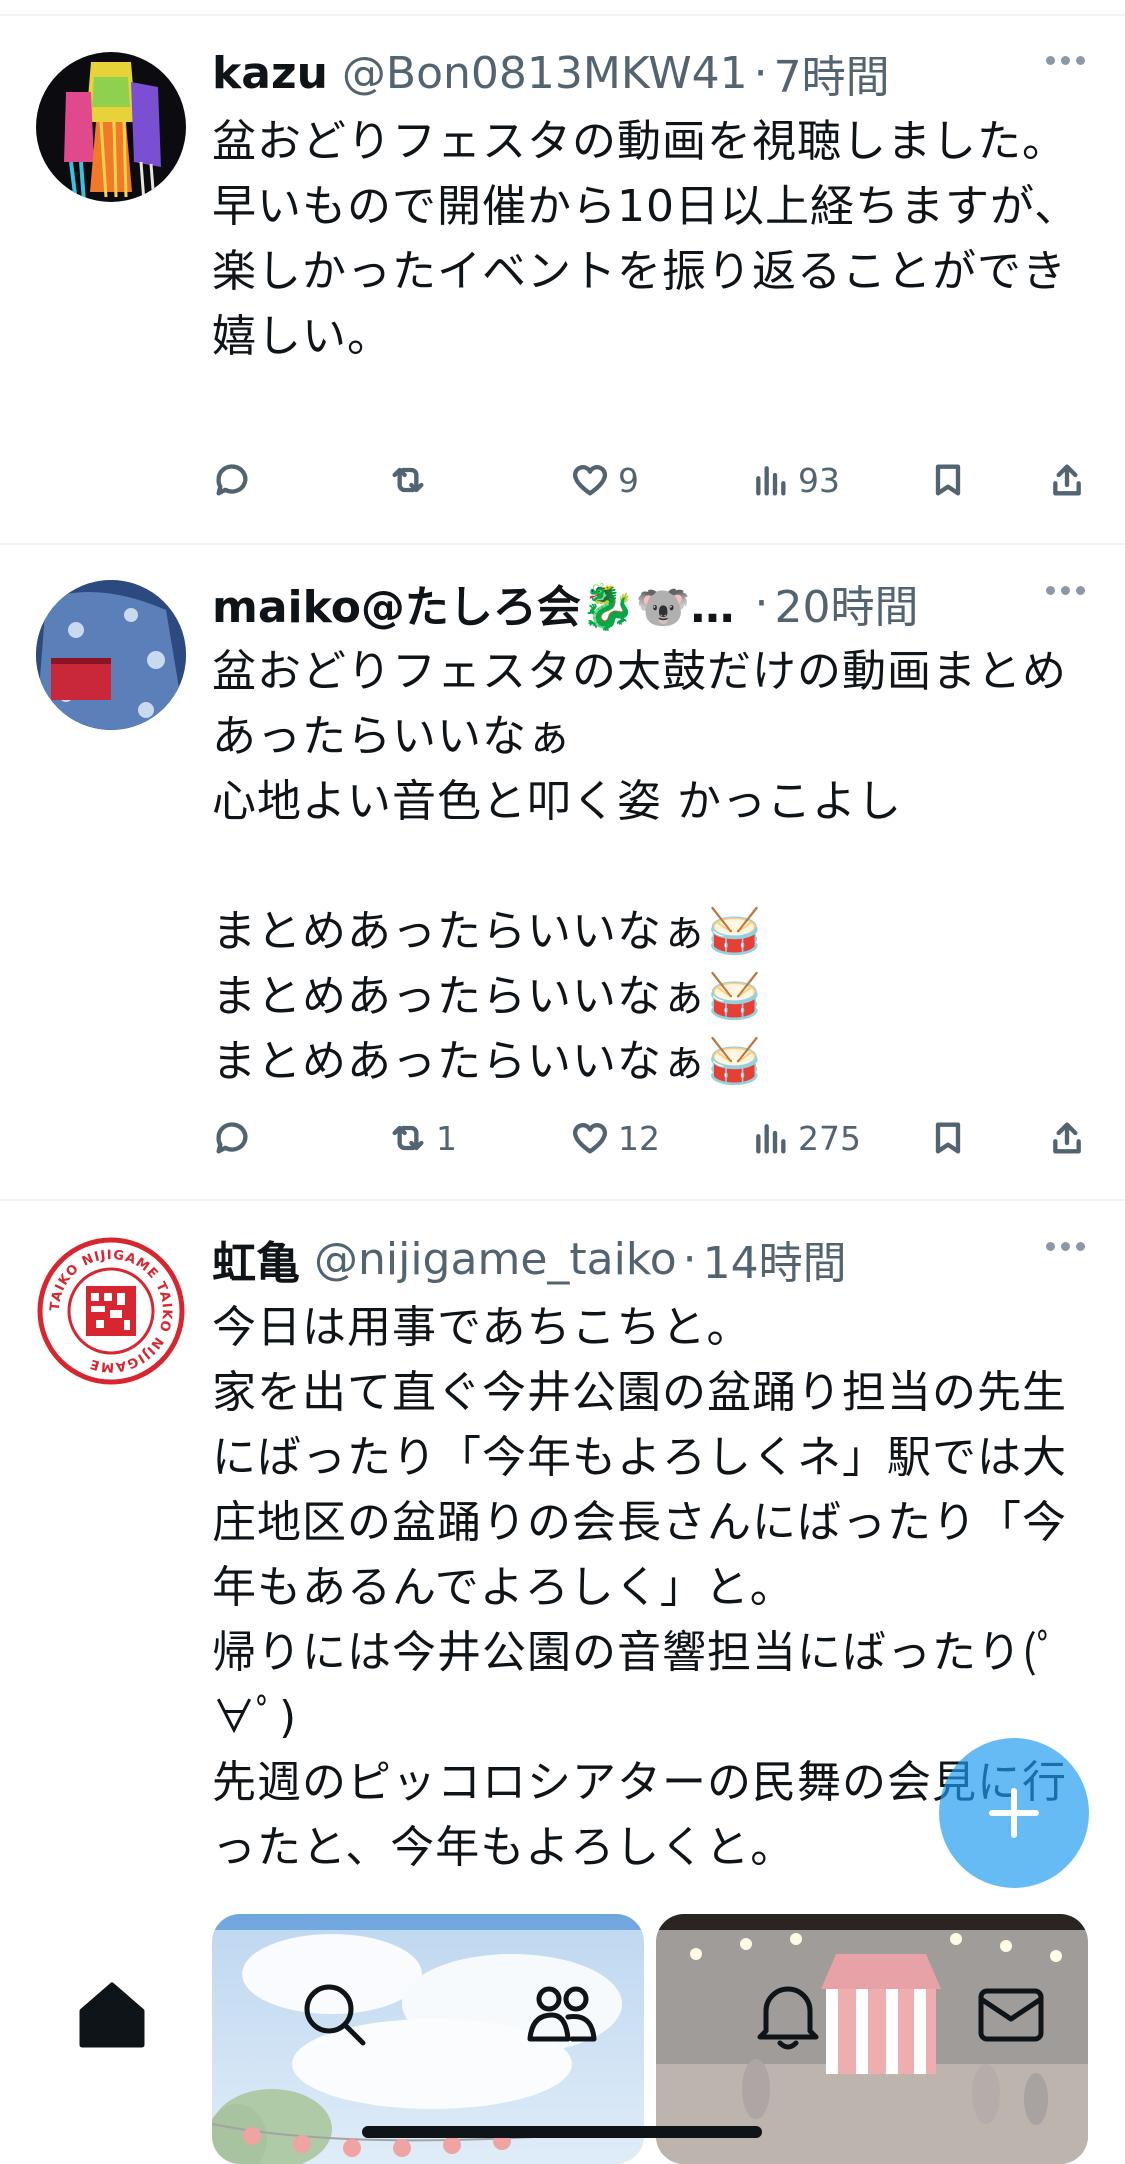 The width and height of the screenshot is (1125, 2164). I want to click on search-icon, so click(335, 2015).